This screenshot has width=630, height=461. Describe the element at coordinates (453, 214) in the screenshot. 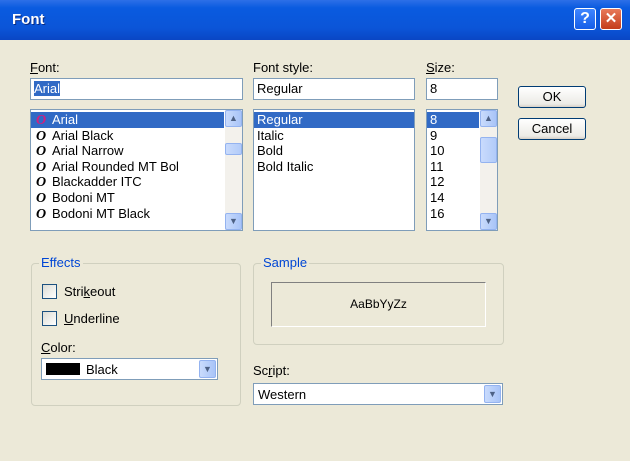

I see `list-item: 16` at that location.